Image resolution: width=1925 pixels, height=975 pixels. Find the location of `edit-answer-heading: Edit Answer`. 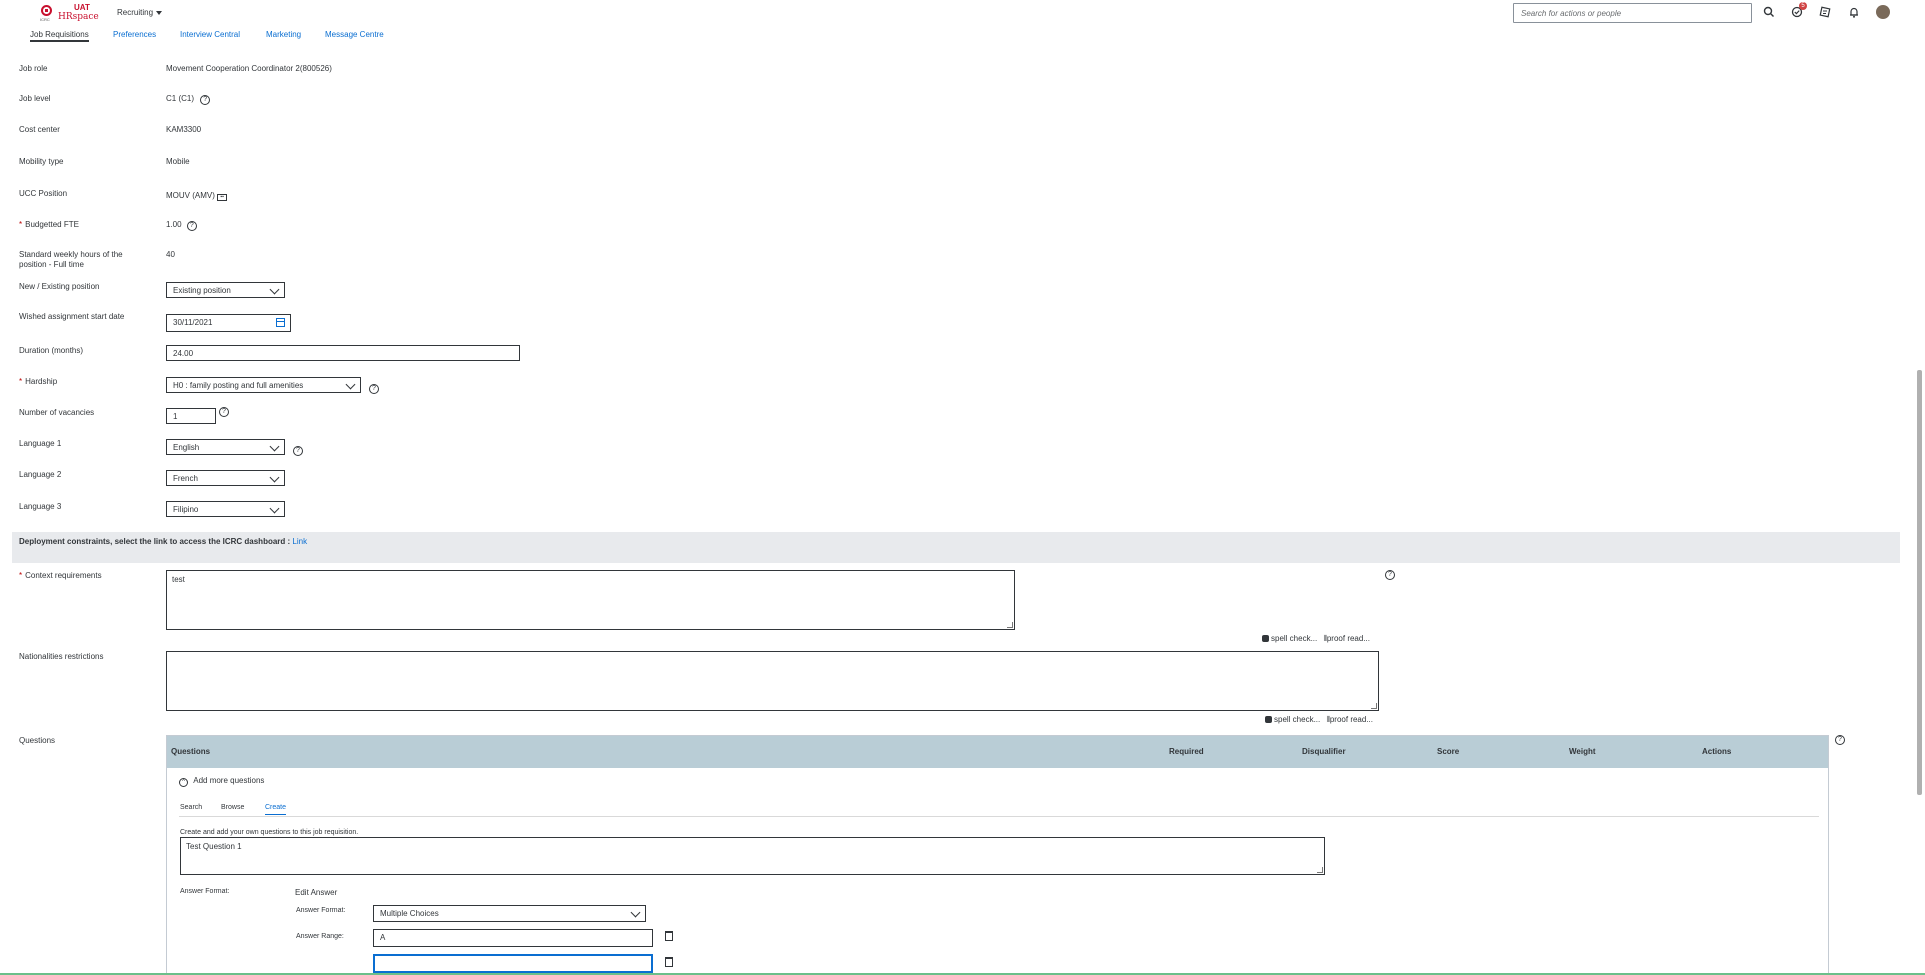

edit-answer-heading: Edit Answer is located at coordinates (316, 892).